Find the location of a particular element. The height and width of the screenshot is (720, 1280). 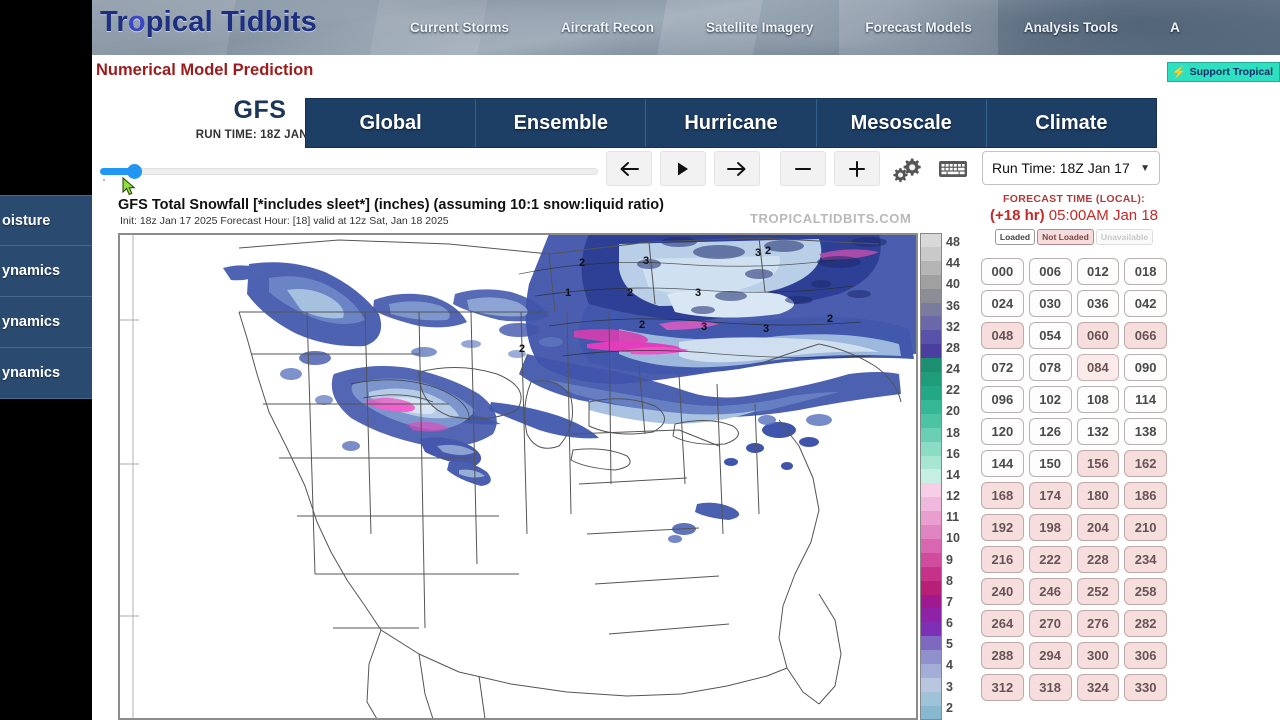

forecast-hour-264: 264 is located at coordinates (1002, 623).